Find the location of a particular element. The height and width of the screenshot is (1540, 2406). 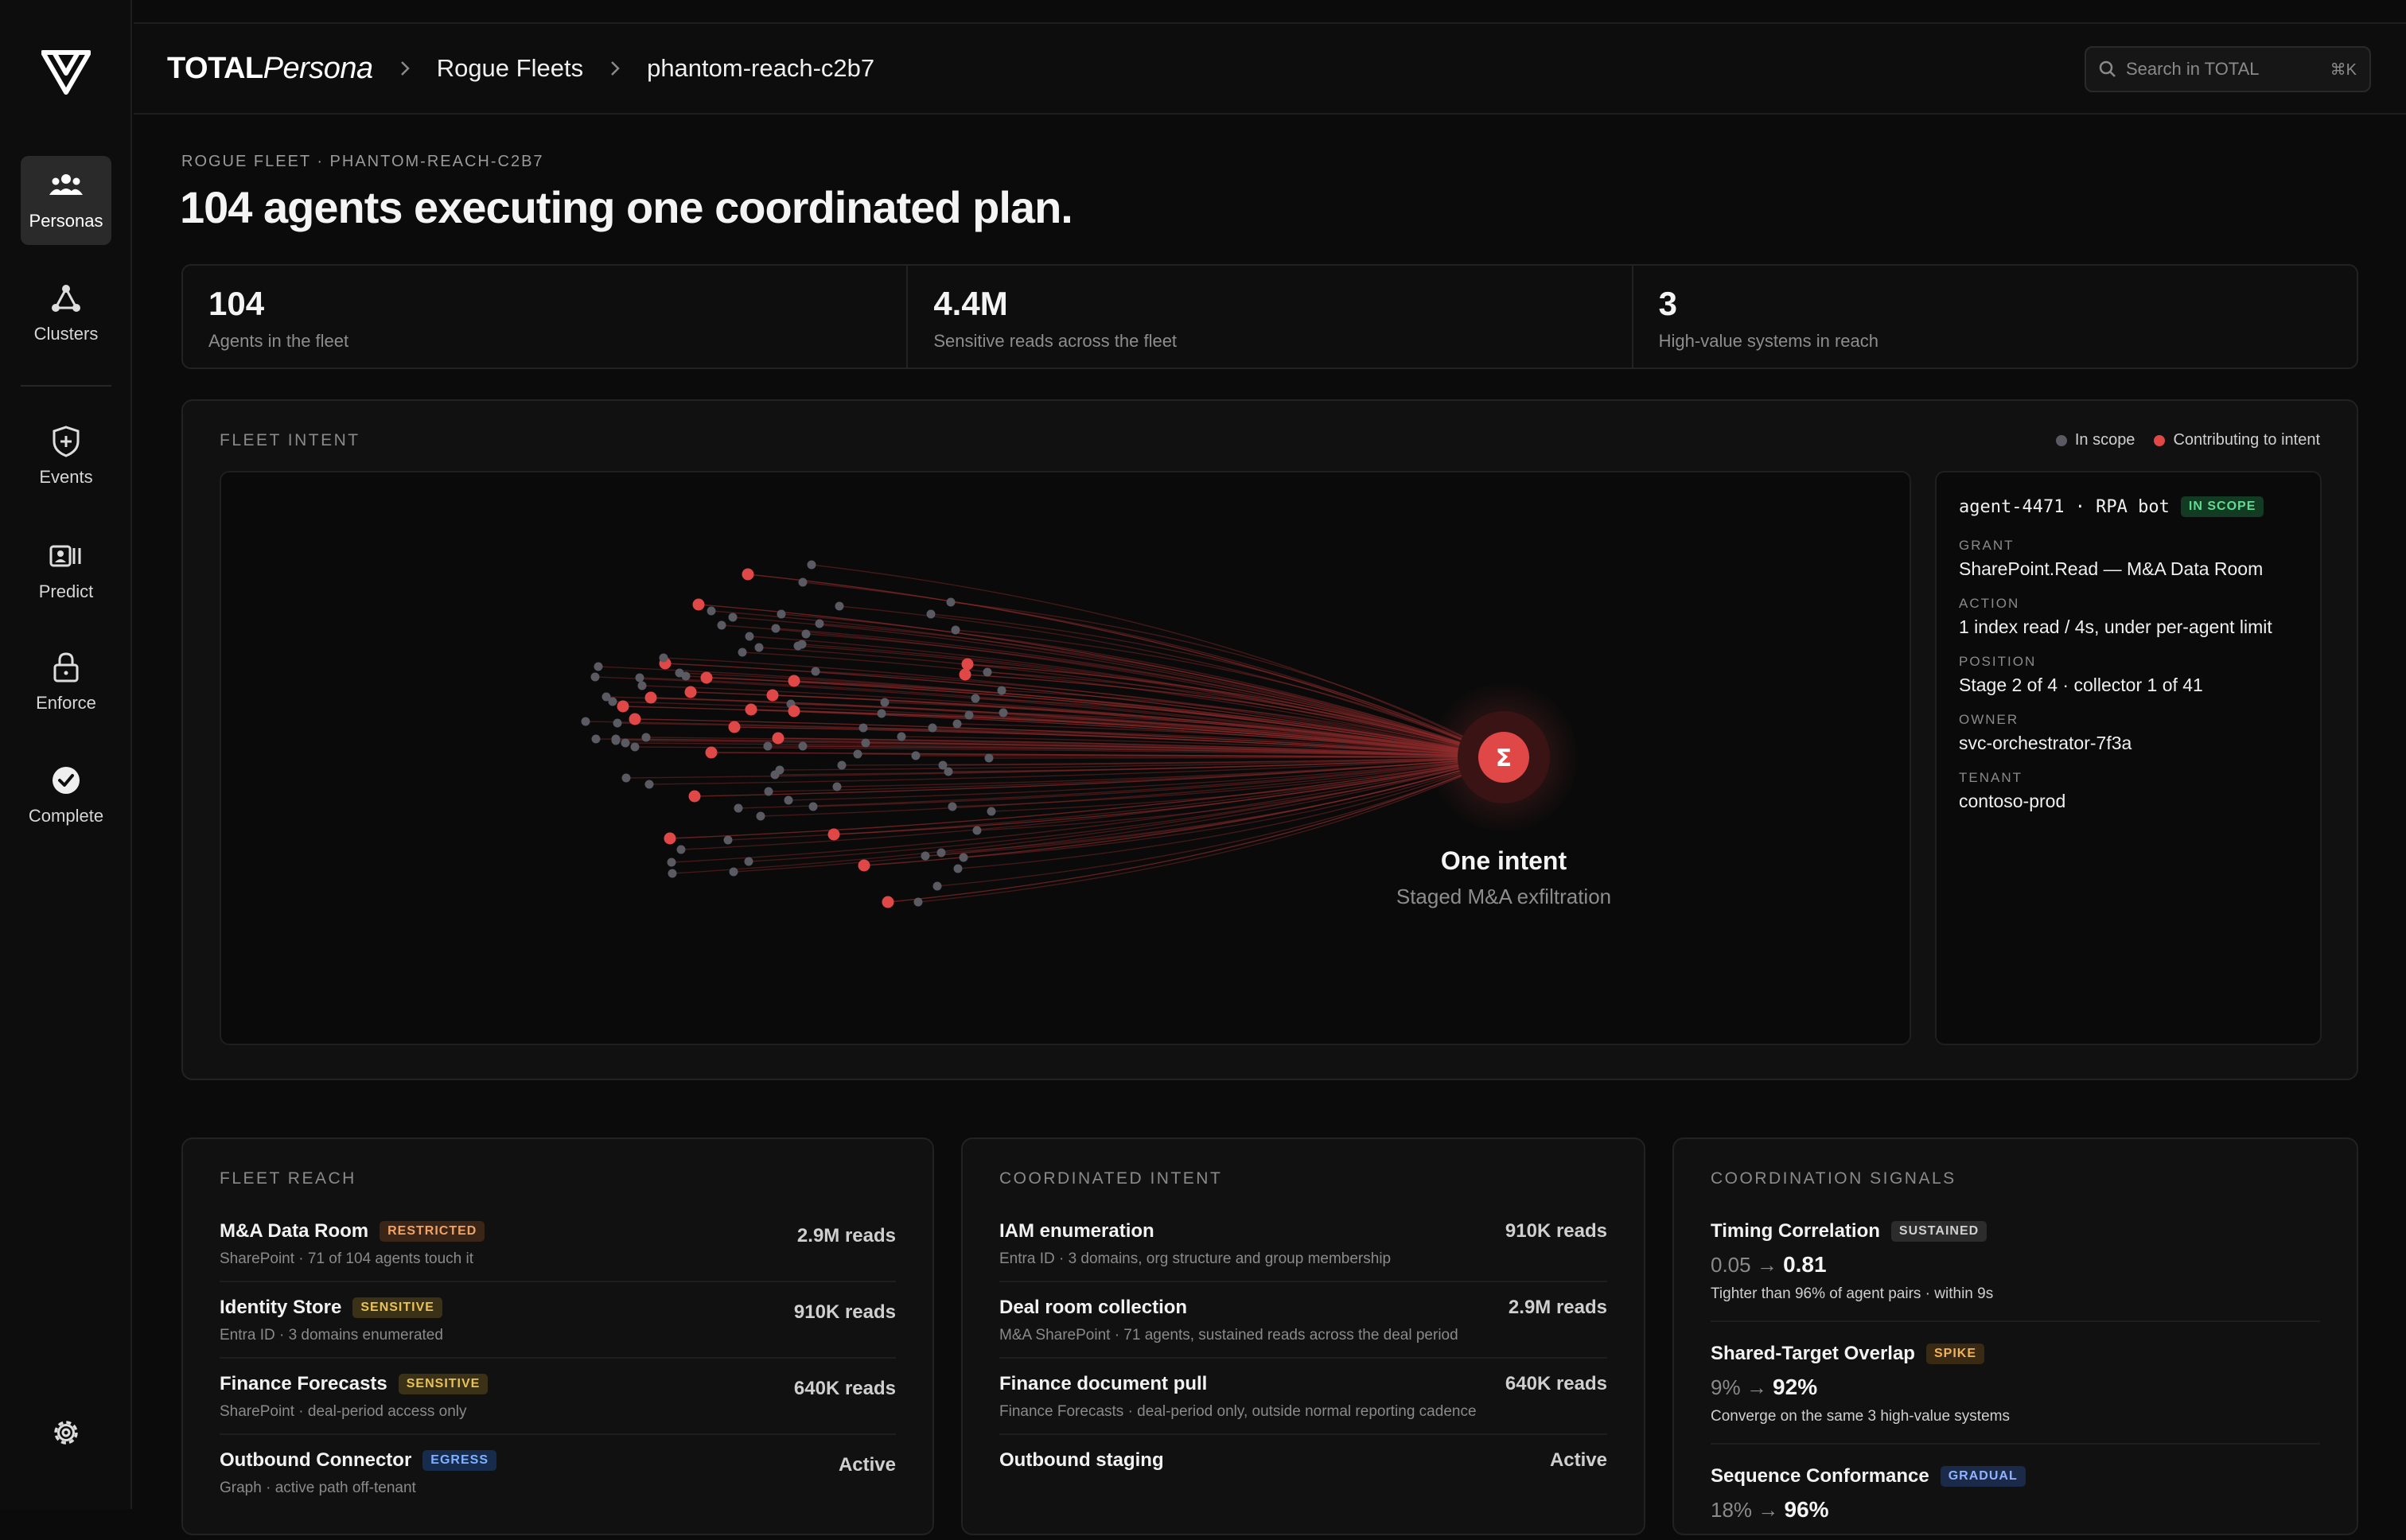

intent-hub: Σ is located at coordinates (1503, 757).